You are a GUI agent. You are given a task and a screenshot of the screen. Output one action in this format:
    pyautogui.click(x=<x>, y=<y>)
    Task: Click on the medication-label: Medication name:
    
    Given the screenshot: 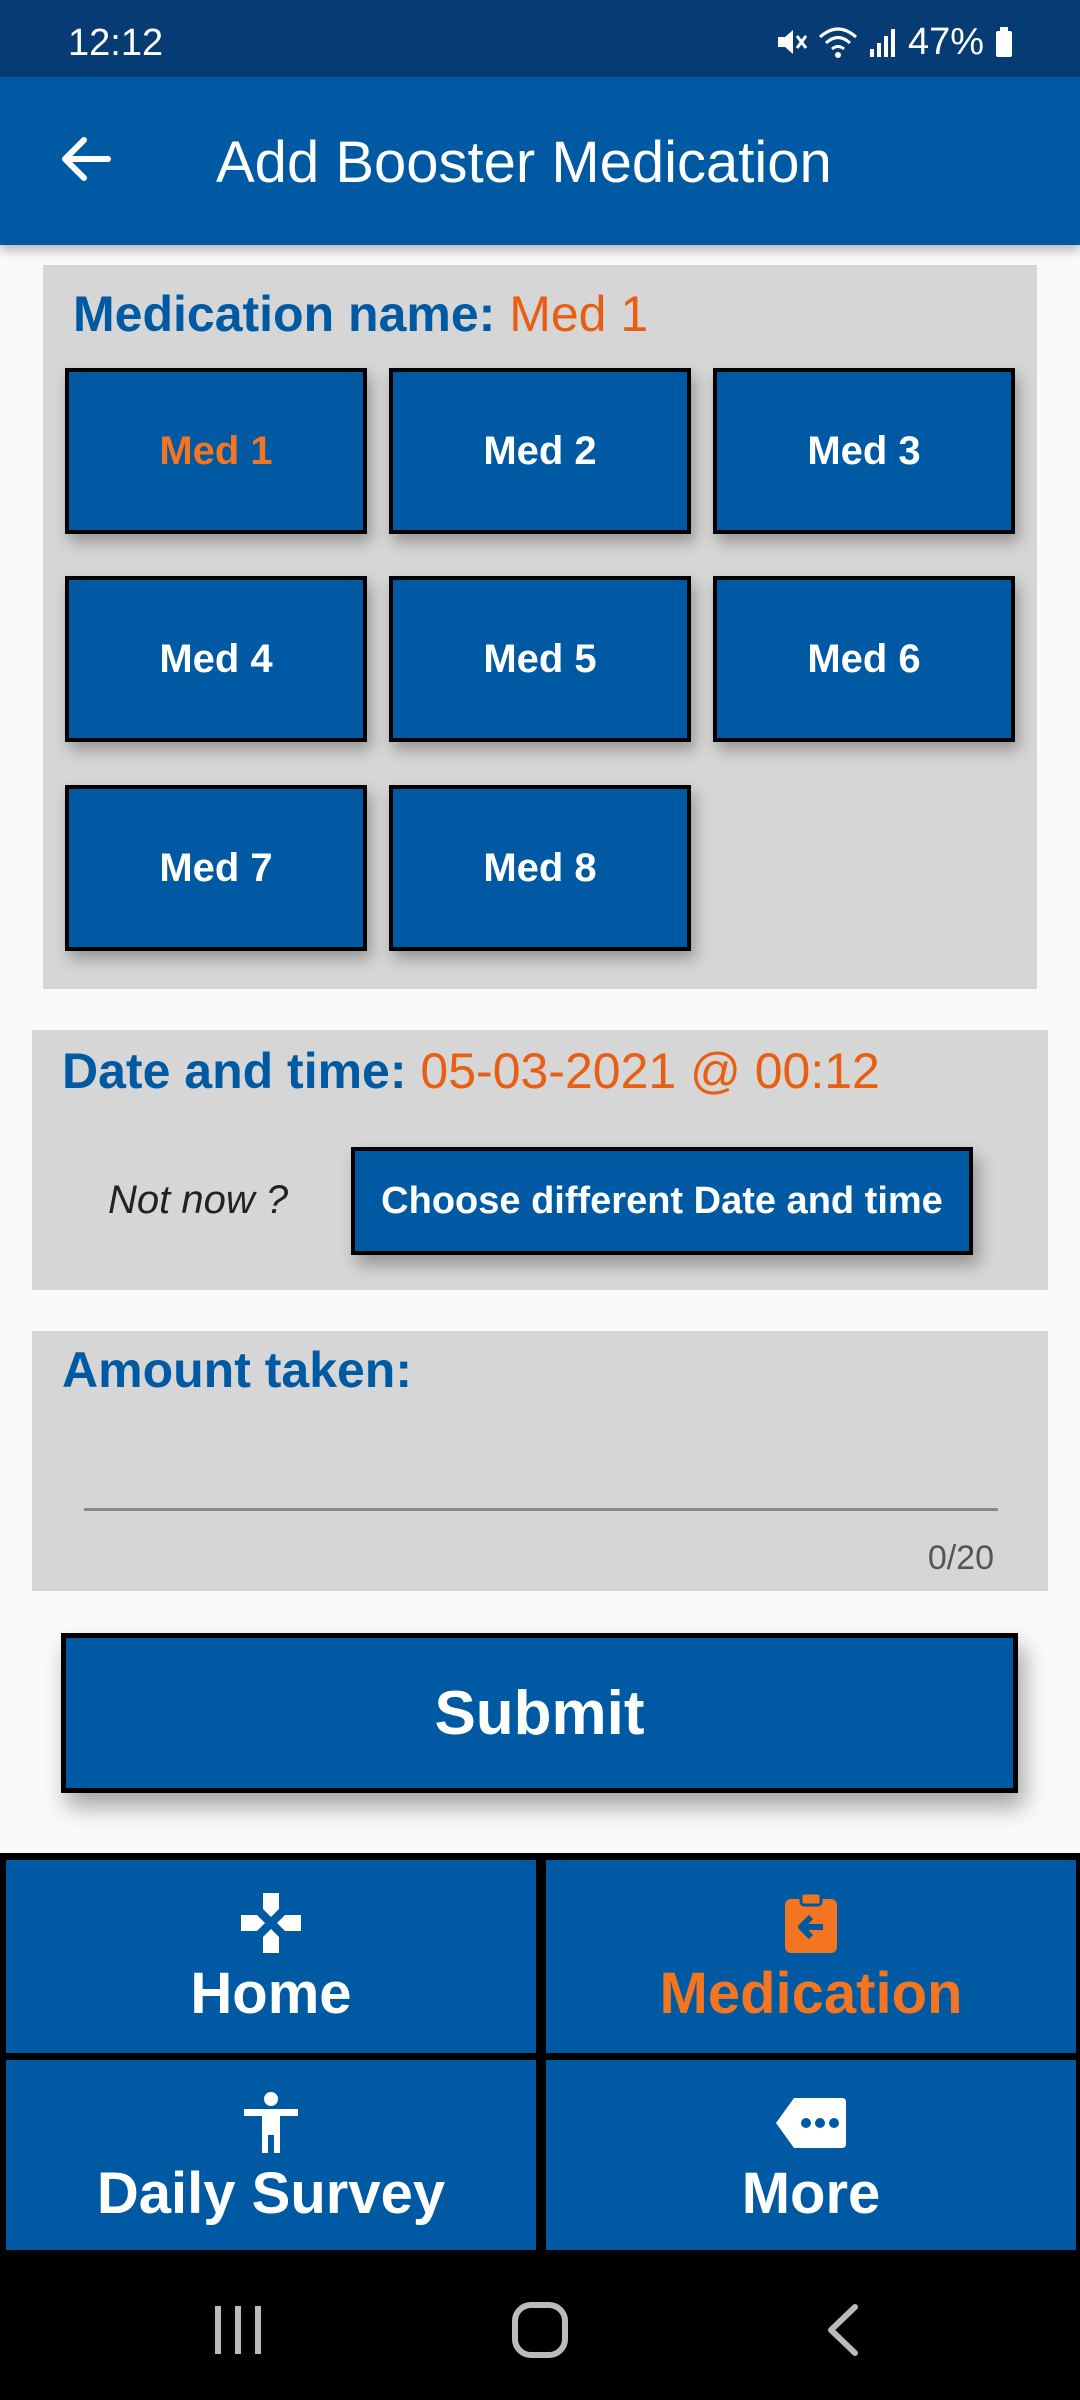 What is the action you would take?
    pyautogui.click(x=284, y=314)
    